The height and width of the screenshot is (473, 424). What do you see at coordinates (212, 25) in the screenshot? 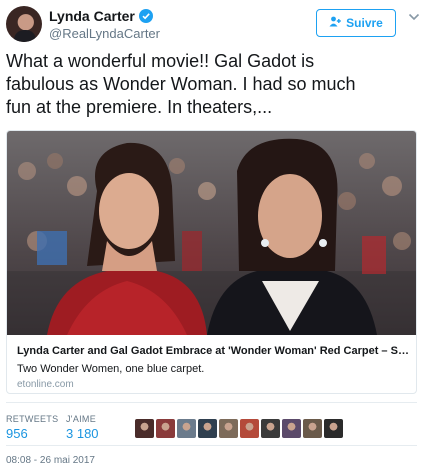
I see `tweet-header: Lynda Carter @RealLyndaCarter Suivre` at bounding box center [212, 25].